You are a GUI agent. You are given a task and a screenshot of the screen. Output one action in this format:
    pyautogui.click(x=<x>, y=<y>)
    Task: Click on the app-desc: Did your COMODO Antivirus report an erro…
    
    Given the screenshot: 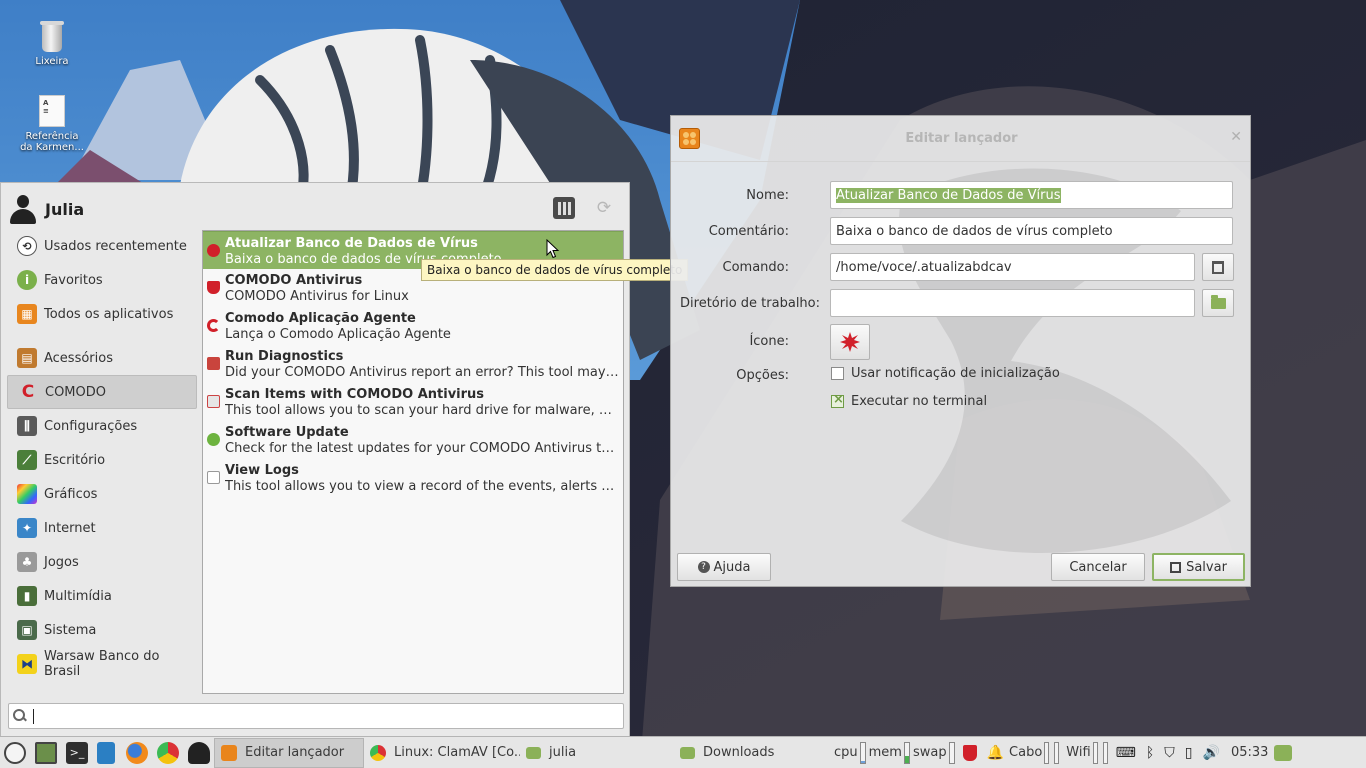 What is the action you would take?
    pyautogui.click(x=422, y=372)
    